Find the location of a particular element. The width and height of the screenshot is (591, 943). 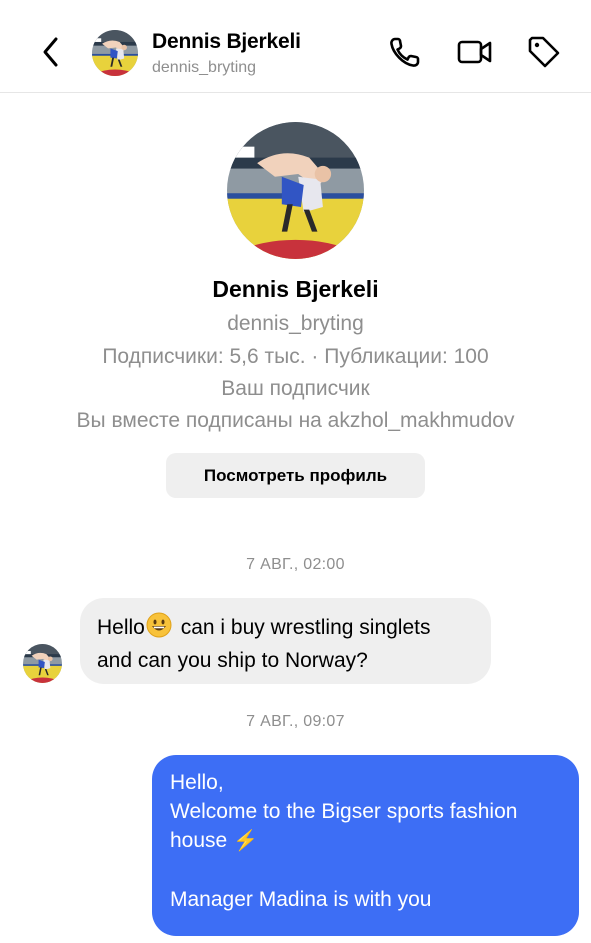

phone-icon is located at coordinates (405, 52).